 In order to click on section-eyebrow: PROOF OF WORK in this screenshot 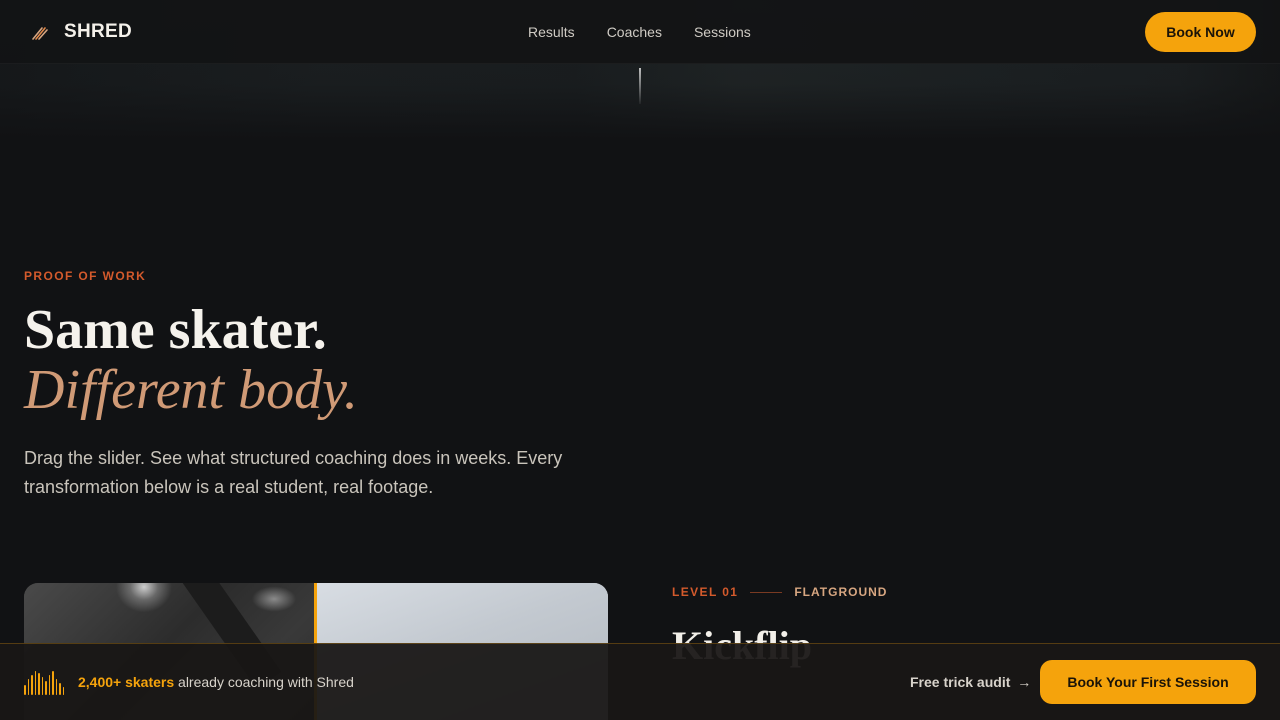, I will do `click(85, 276)`.